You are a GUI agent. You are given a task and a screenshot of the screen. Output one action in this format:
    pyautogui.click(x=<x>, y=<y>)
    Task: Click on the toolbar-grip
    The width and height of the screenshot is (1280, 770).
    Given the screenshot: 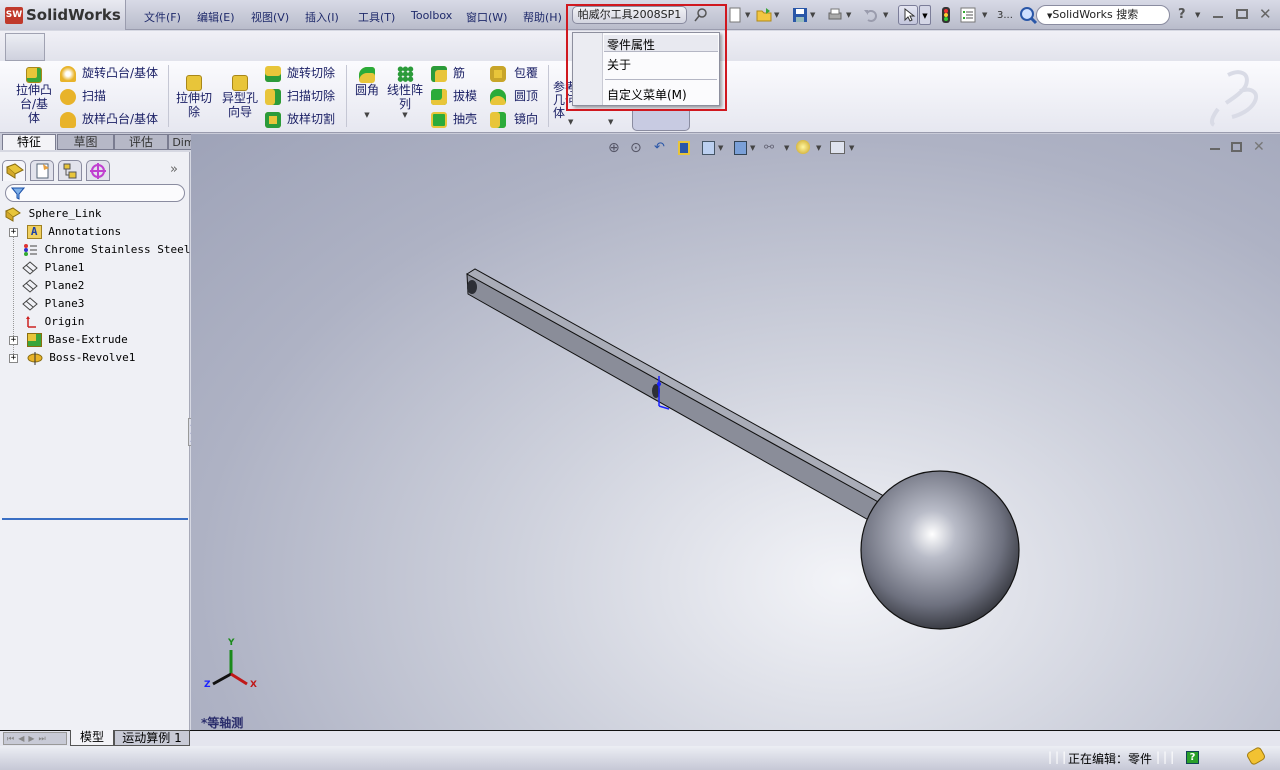 What is the action you would take?
    pyautogui.click(x=25, y=47)
    